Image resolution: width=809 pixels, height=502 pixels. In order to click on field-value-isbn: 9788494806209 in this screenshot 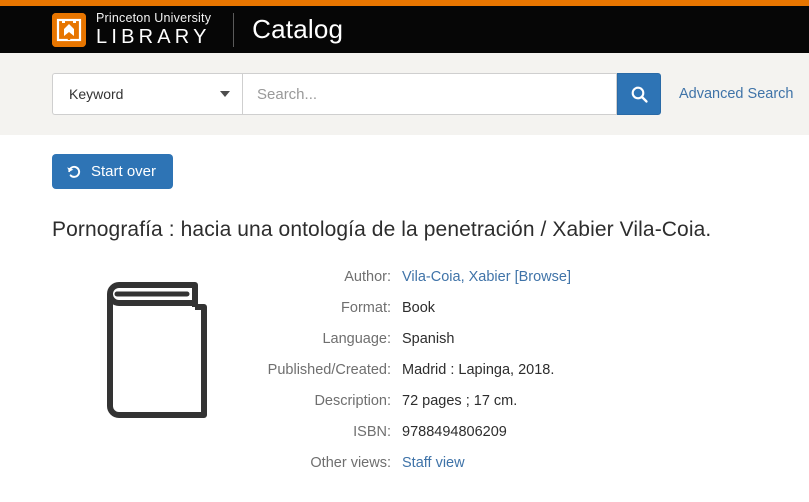, I will do `click(454, 432)`.